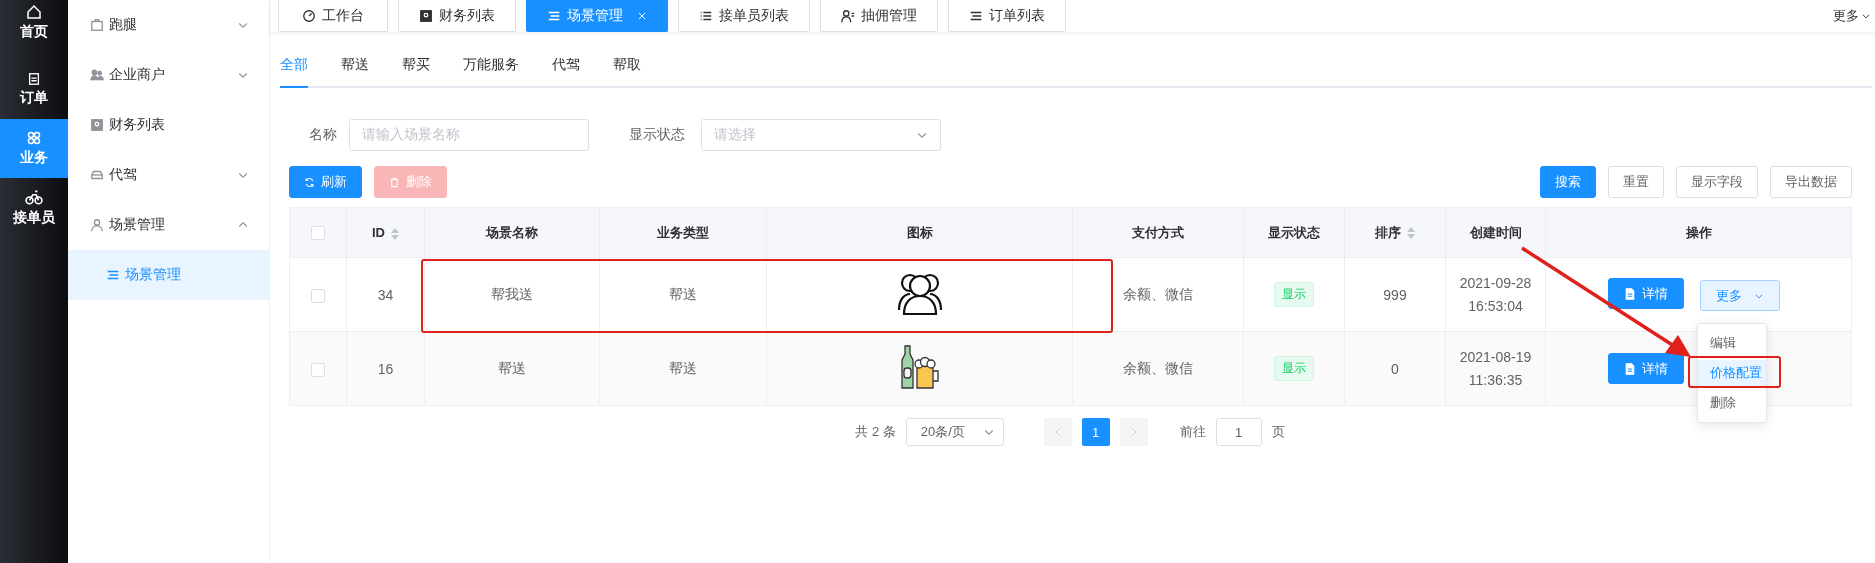 This screenshot has width=1875, height=563. I want to click on next-page-button, so click(1133, 432).